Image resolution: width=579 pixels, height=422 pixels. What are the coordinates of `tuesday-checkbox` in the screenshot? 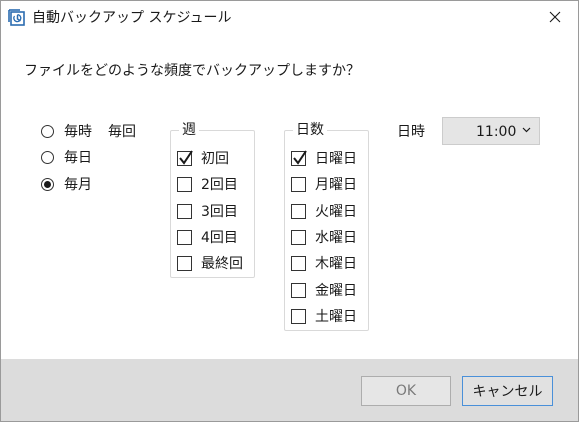 It's located at (298, 211).